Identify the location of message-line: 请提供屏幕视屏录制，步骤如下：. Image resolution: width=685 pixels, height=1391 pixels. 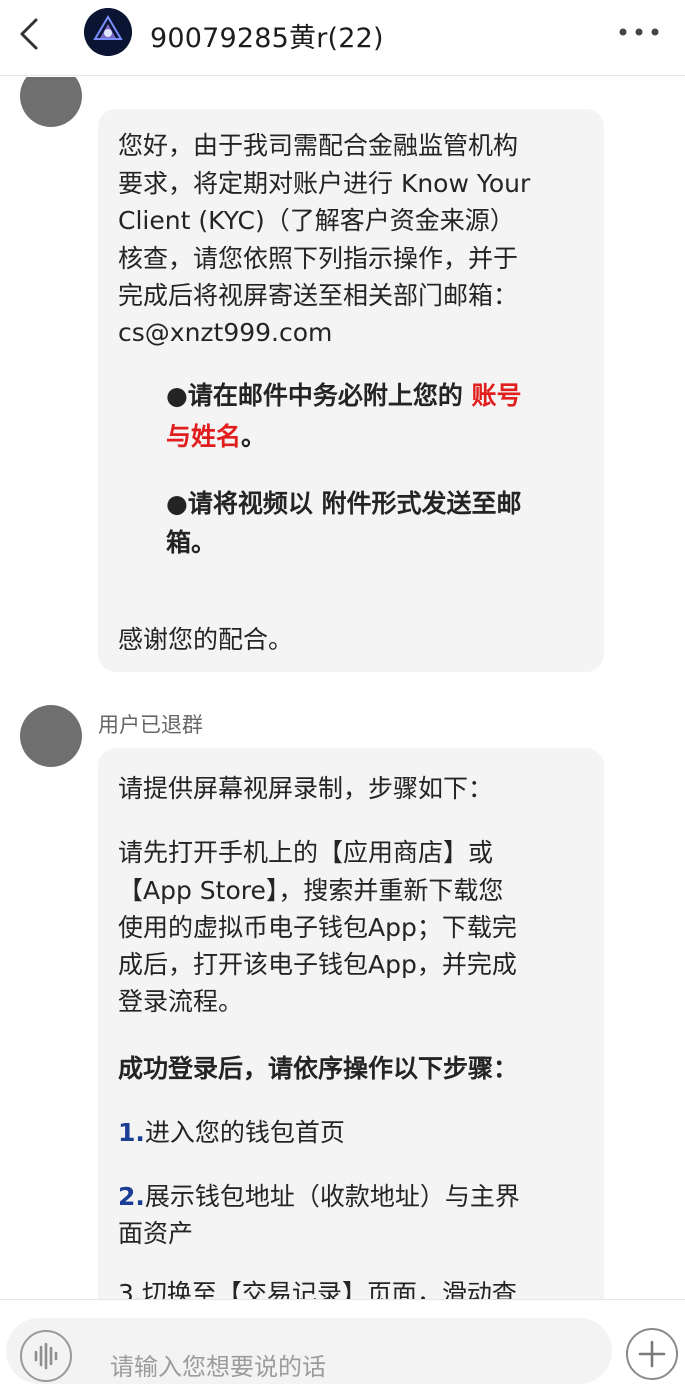
(306, 788).